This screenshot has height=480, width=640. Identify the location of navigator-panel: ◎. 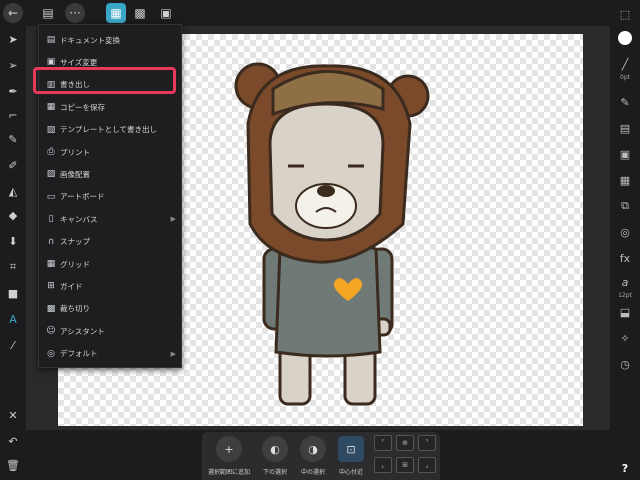
(625, 232).